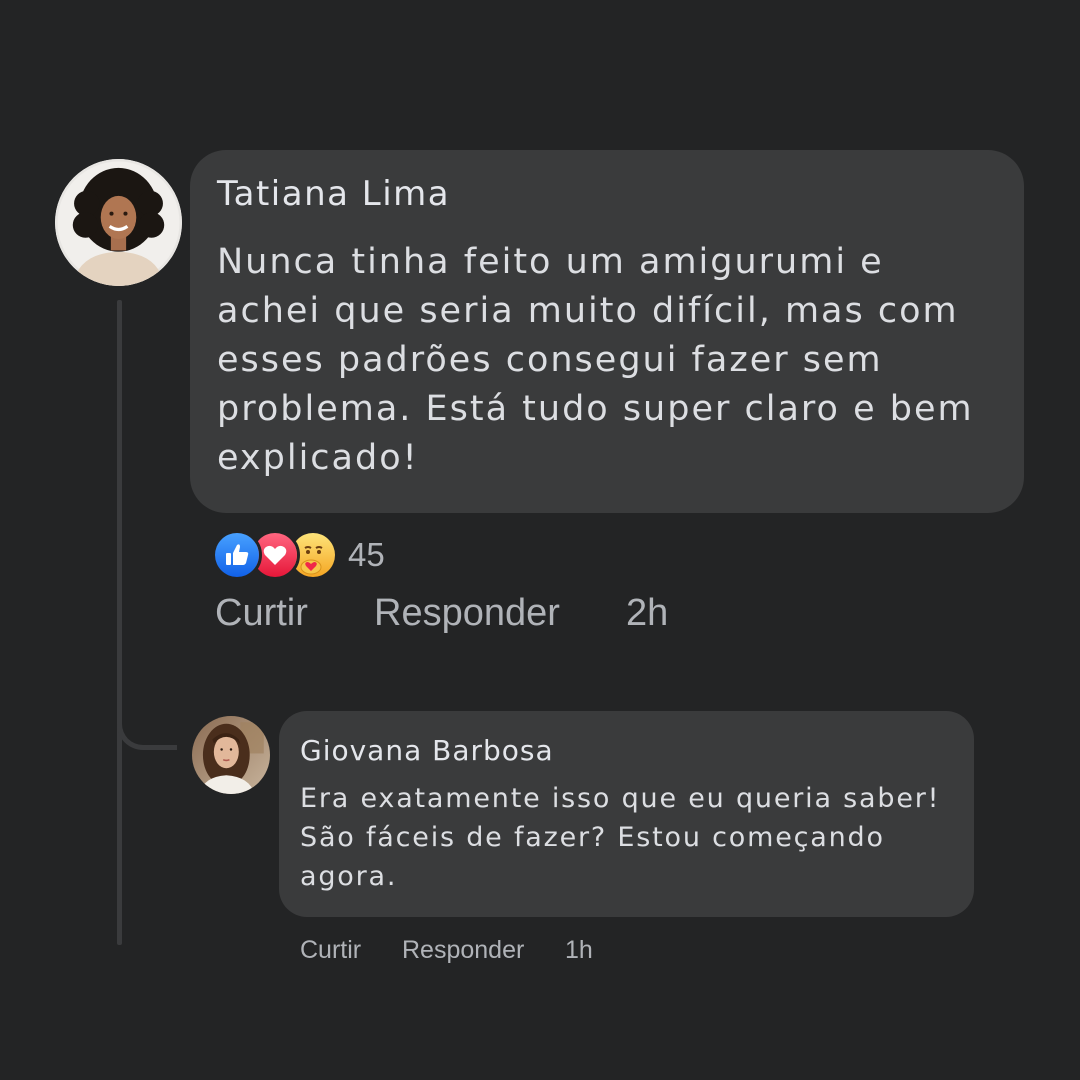 The height and width of the screenshot is (1080, 1080). I want to click on avatar, so click(118, 222).